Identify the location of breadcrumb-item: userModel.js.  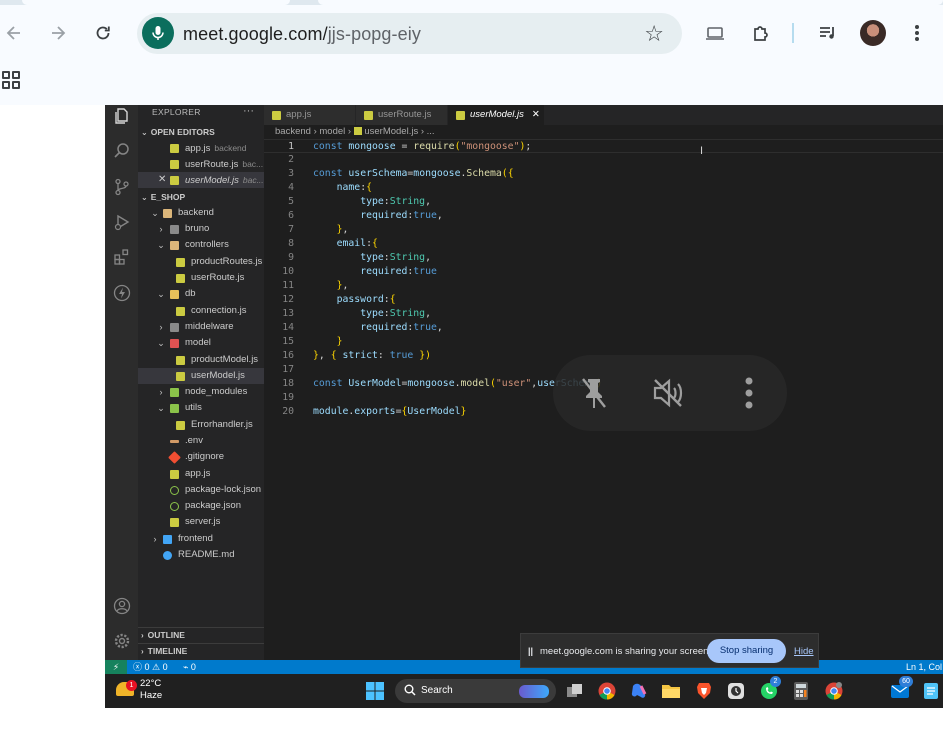
(391, 131).